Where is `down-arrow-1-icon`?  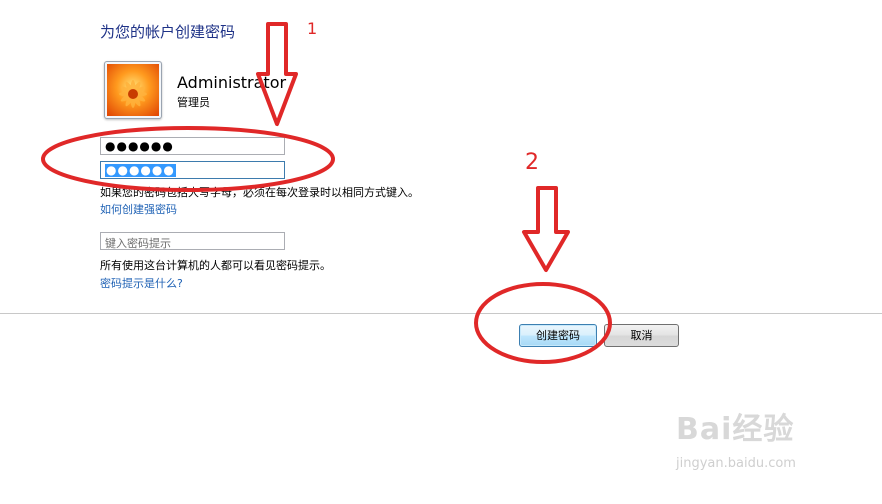 down-arrow-1-icon is located at coordinates (277, 74).